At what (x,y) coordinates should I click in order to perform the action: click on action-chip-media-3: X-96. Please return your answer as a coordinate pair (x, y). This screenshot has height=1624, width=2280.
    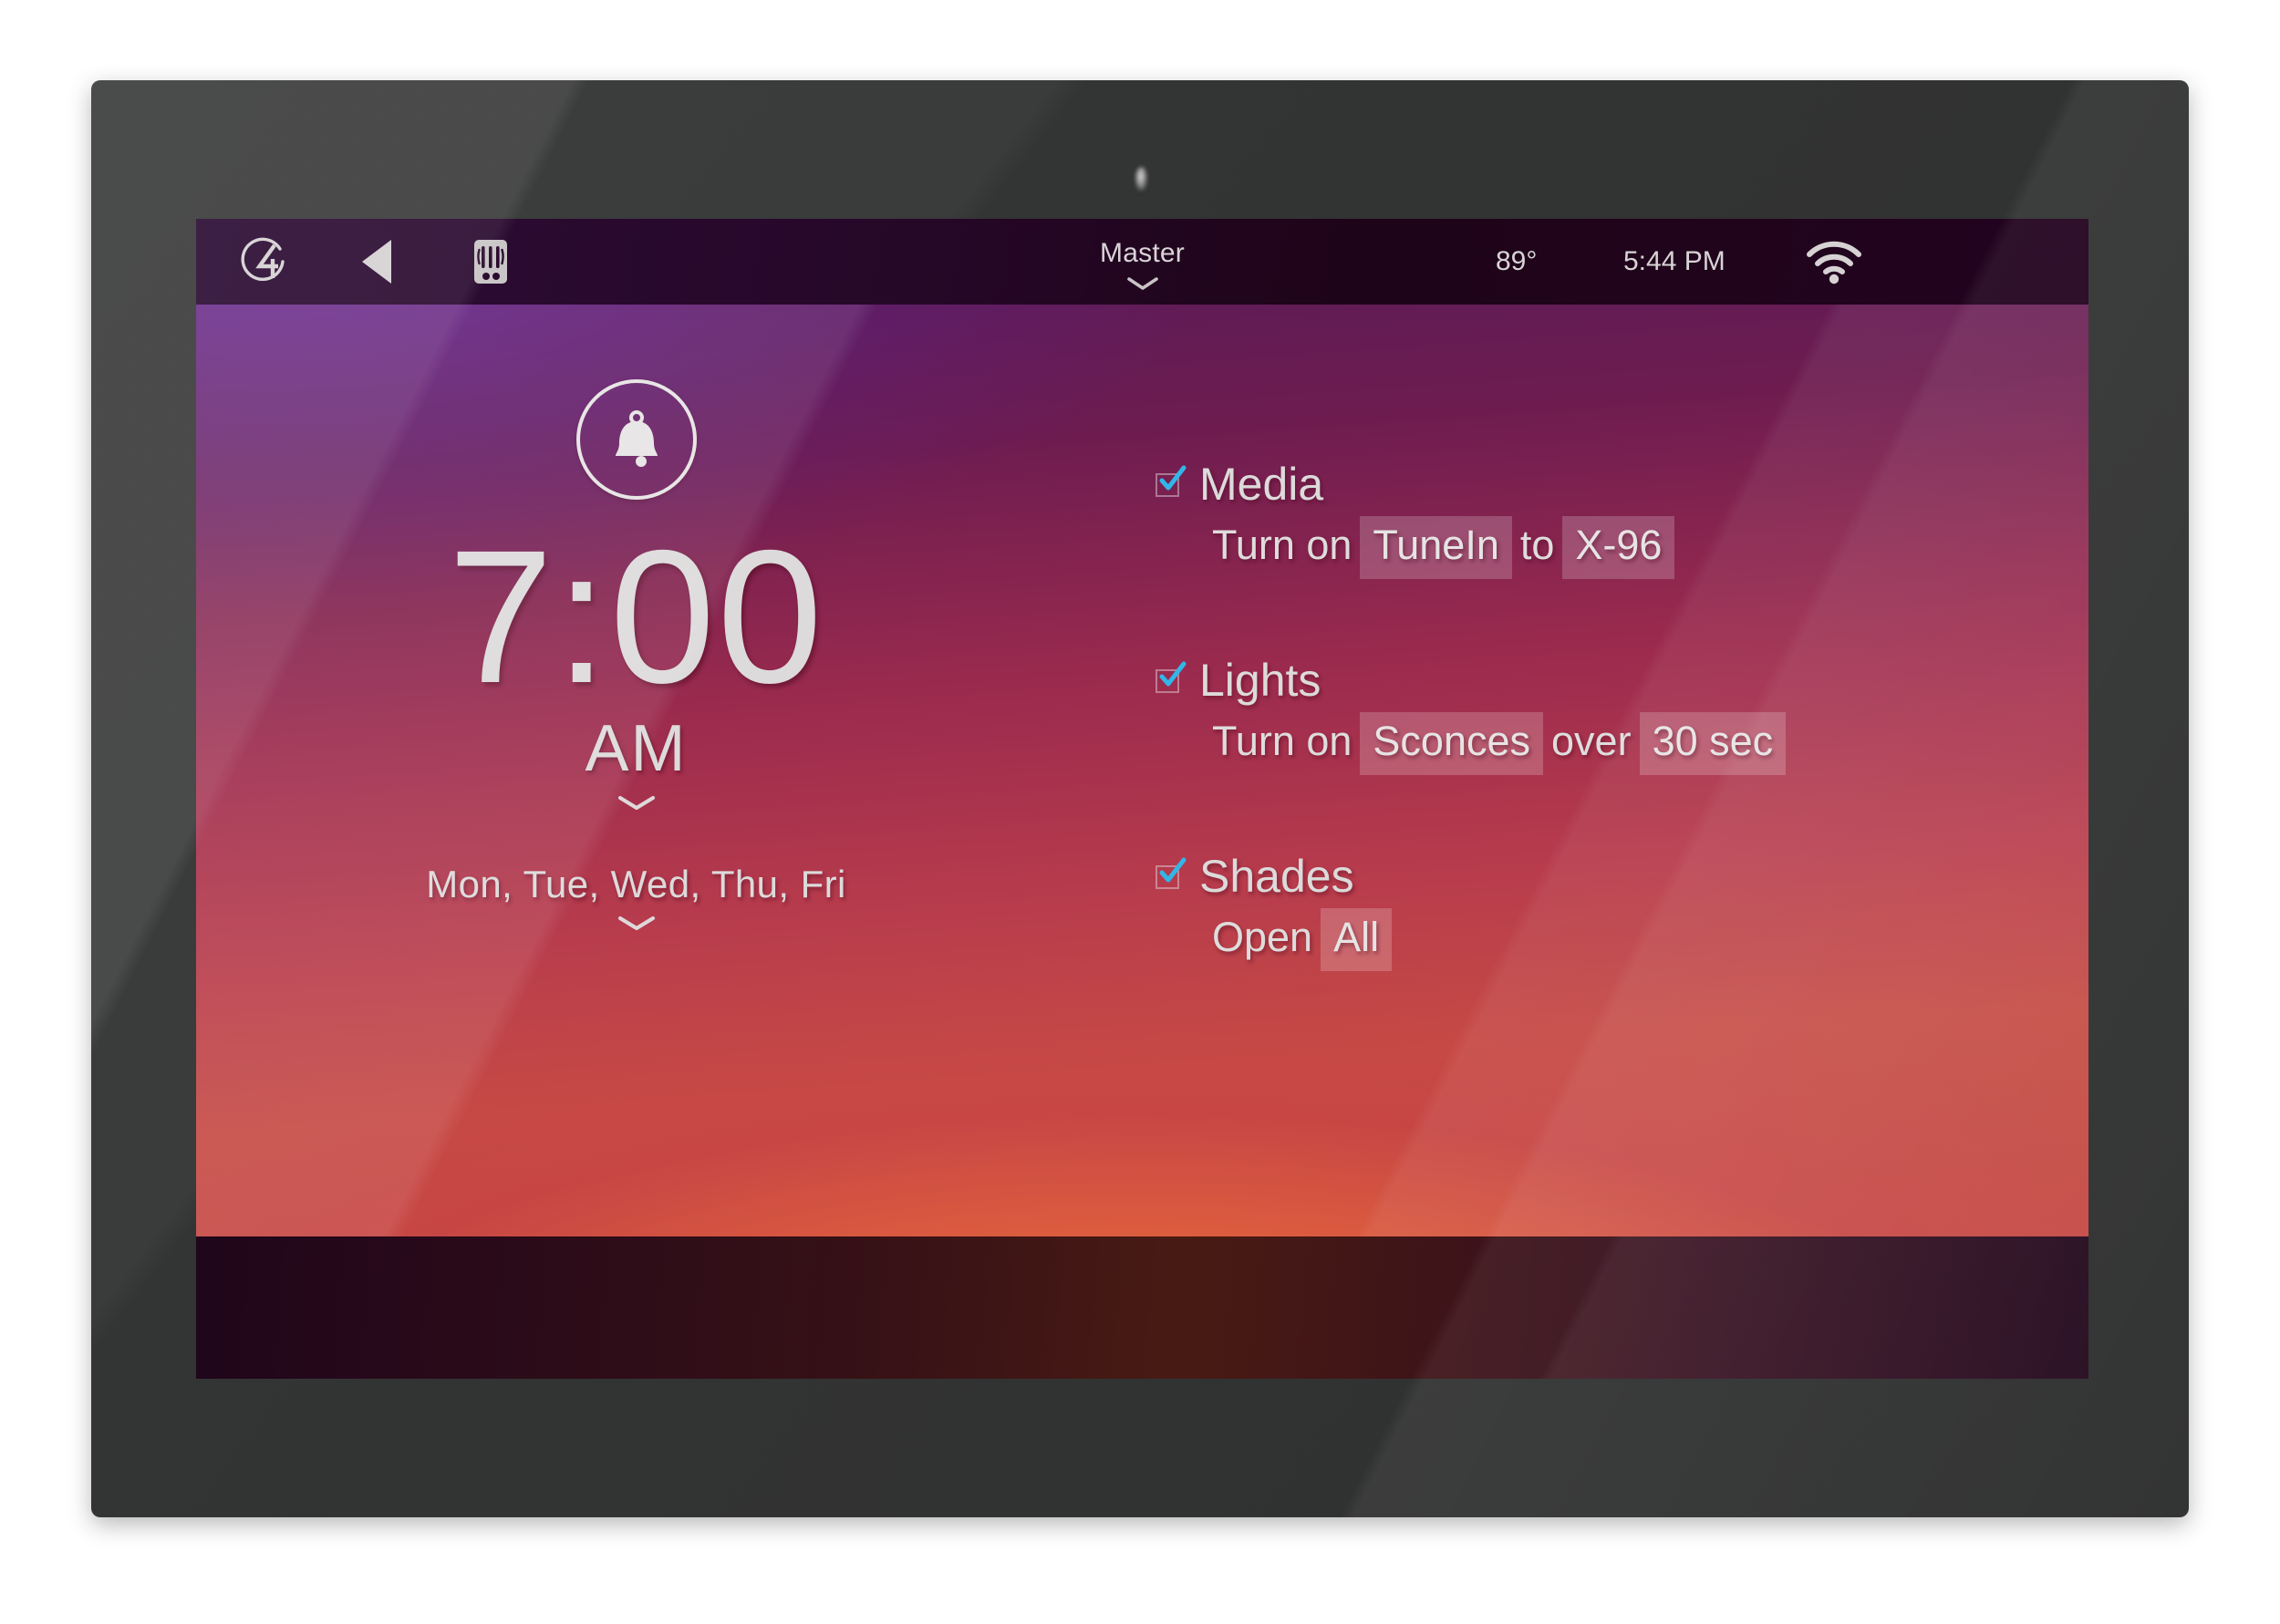
    Looking at the image, I should click on (1619, 547).